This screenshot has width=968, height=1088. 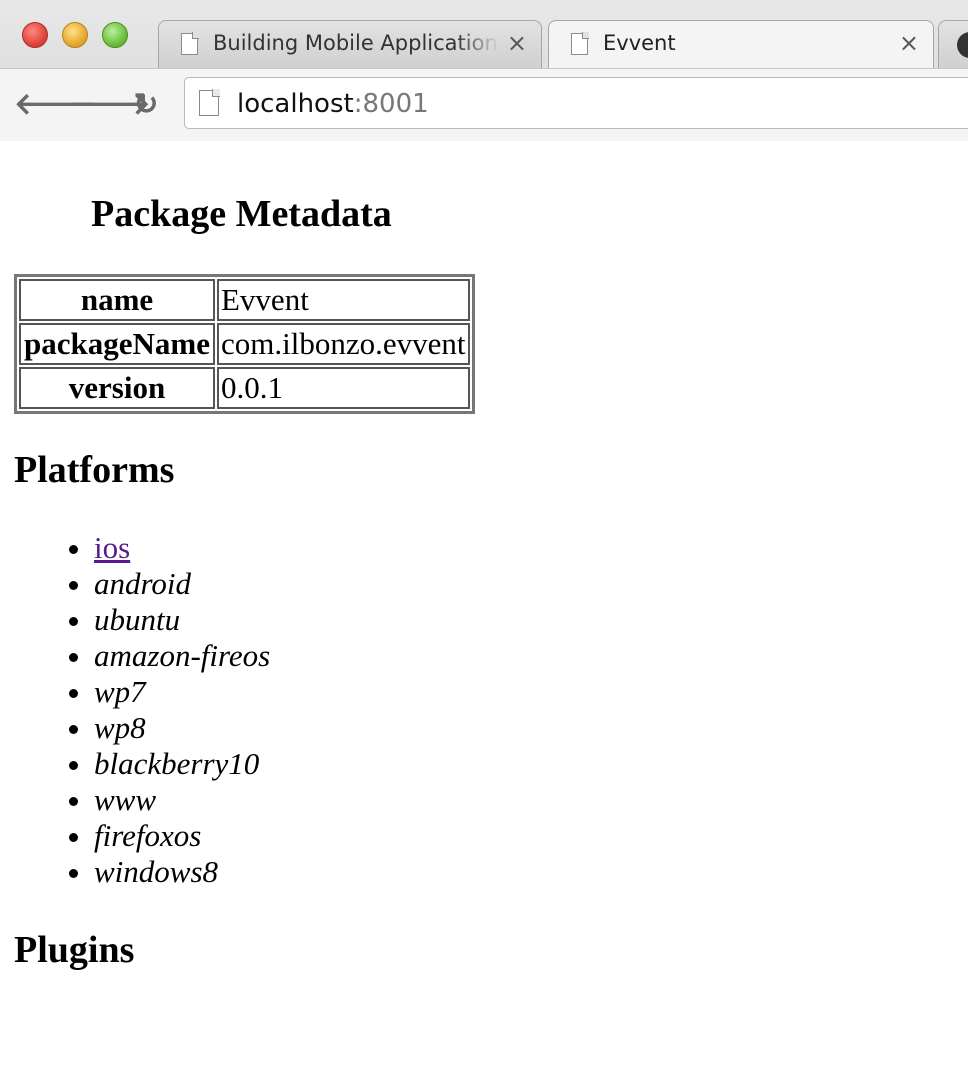 What do you see at coordinates (639, 43) in the screenshot?
I see `tab-title: Evvent` at bounding box center [639, 43].